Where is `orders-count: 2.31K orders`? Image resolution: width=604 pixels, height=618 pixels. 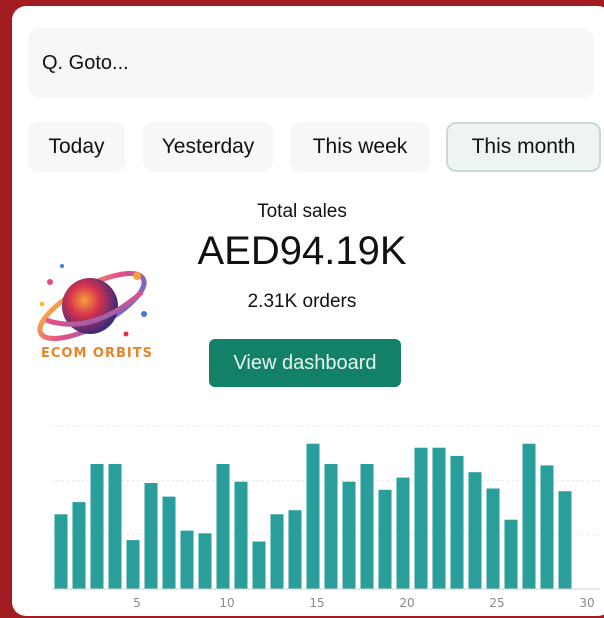
orders-count: 2.31K orders is located at coordinates (302, 301).